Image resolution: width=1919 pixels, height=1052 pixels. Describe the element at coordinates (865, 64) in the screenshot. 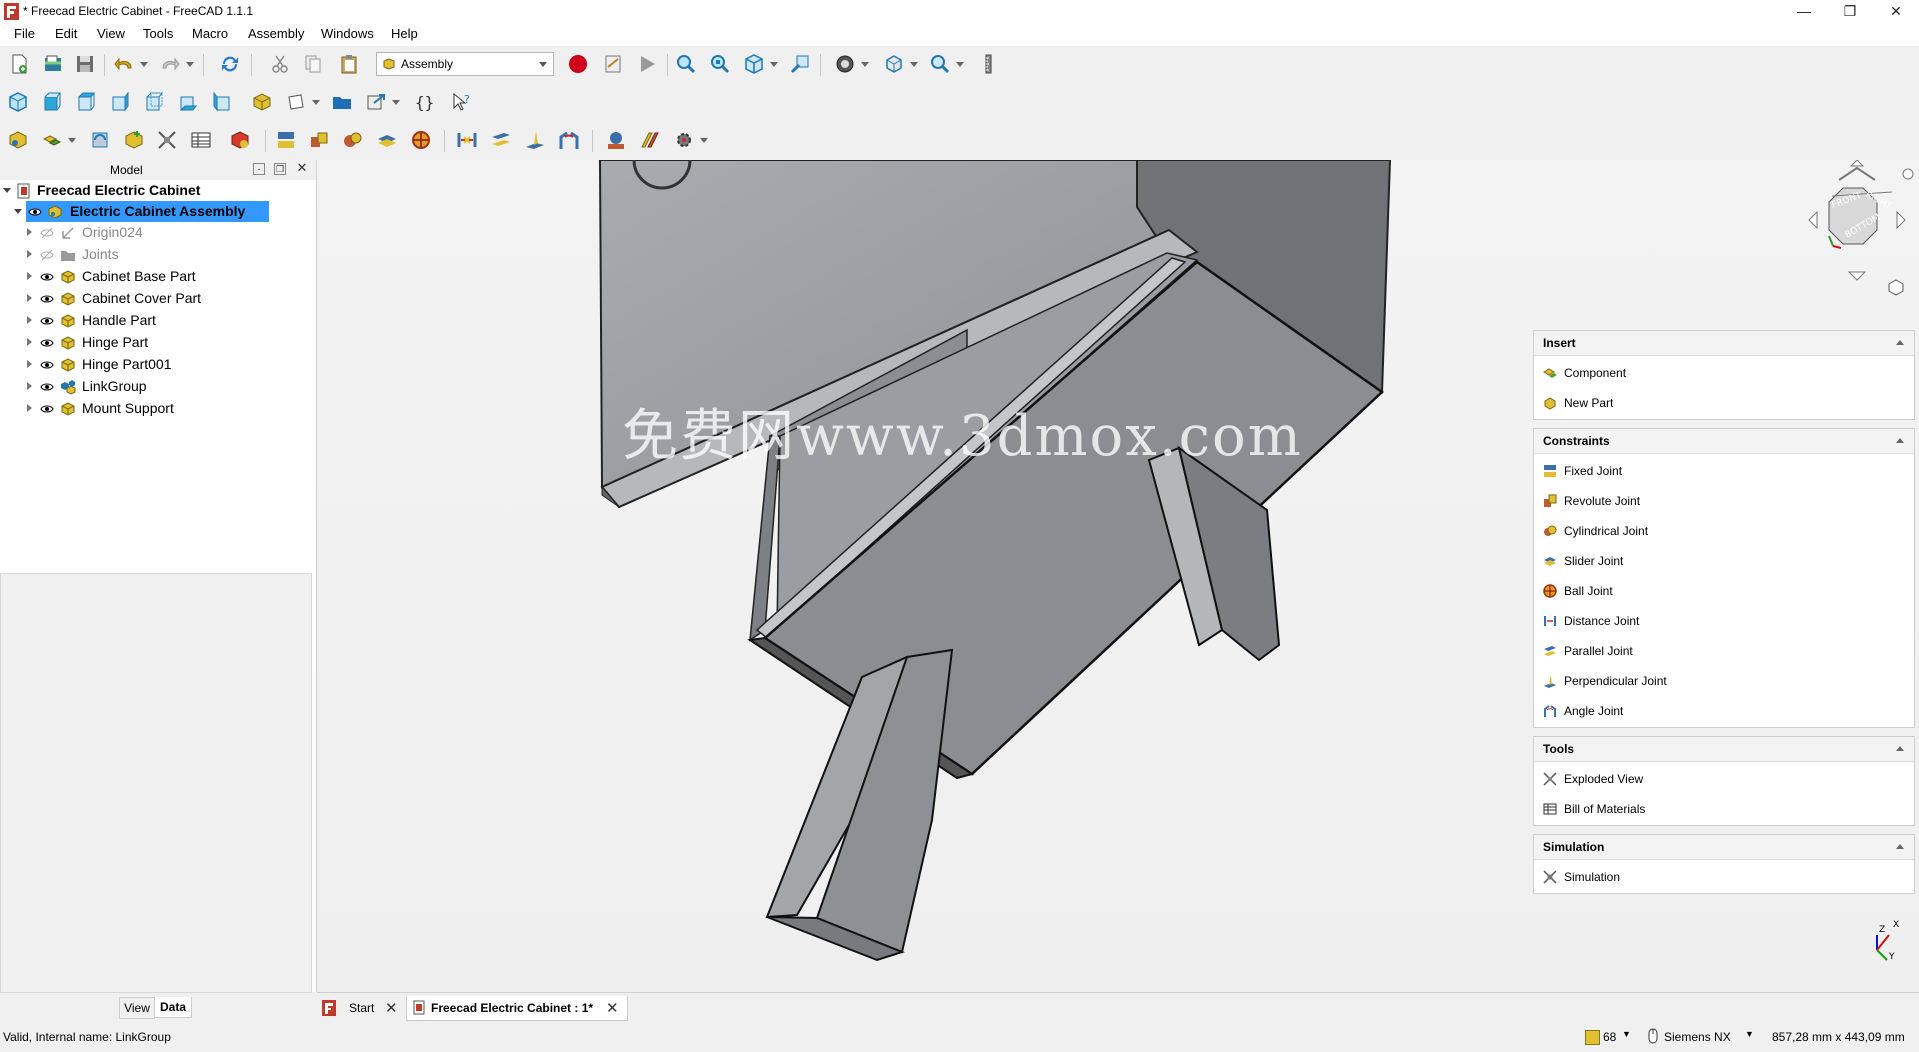

I see `draw-style-dropdown-icon` at that location.